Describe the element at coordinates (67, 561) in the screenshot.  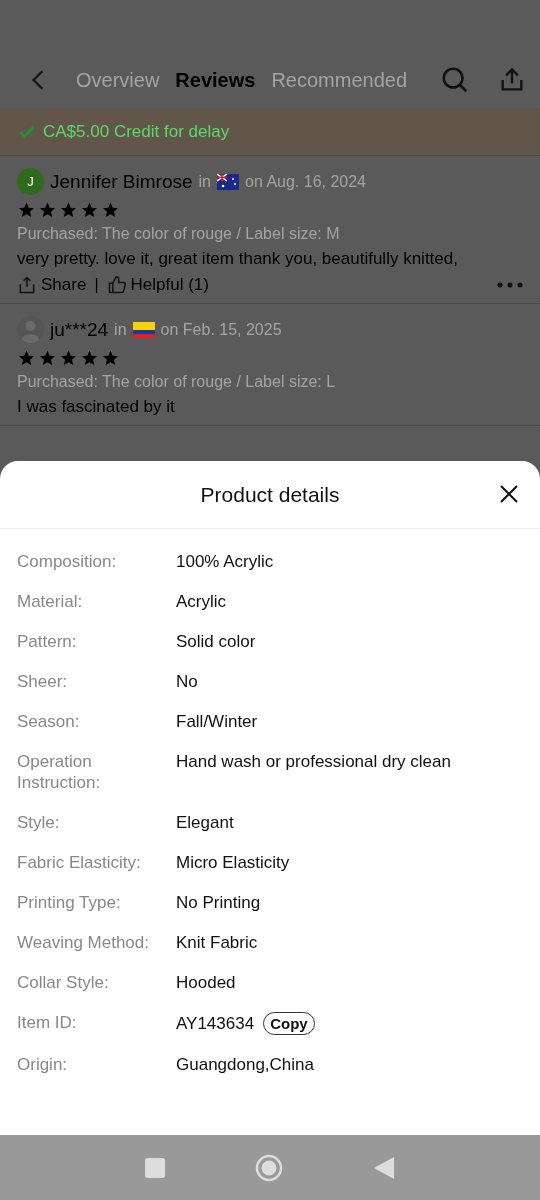
I see `detail-label: Composition:` at that location.